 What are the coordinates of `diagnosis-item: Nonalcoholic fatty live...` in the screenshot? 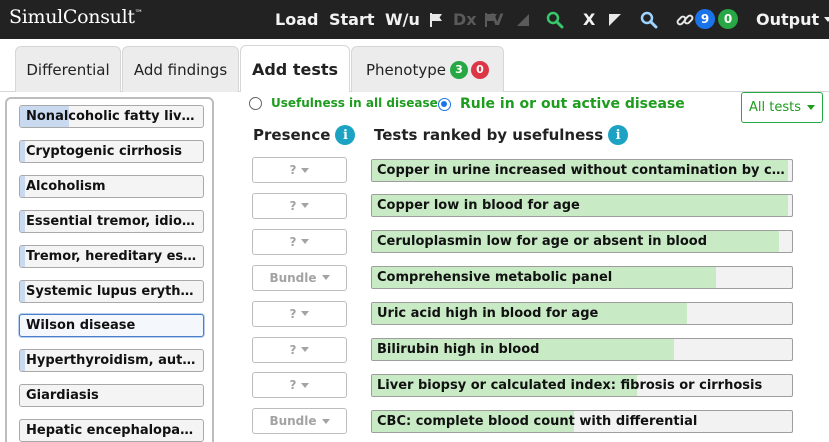 It's located at (111, 116).